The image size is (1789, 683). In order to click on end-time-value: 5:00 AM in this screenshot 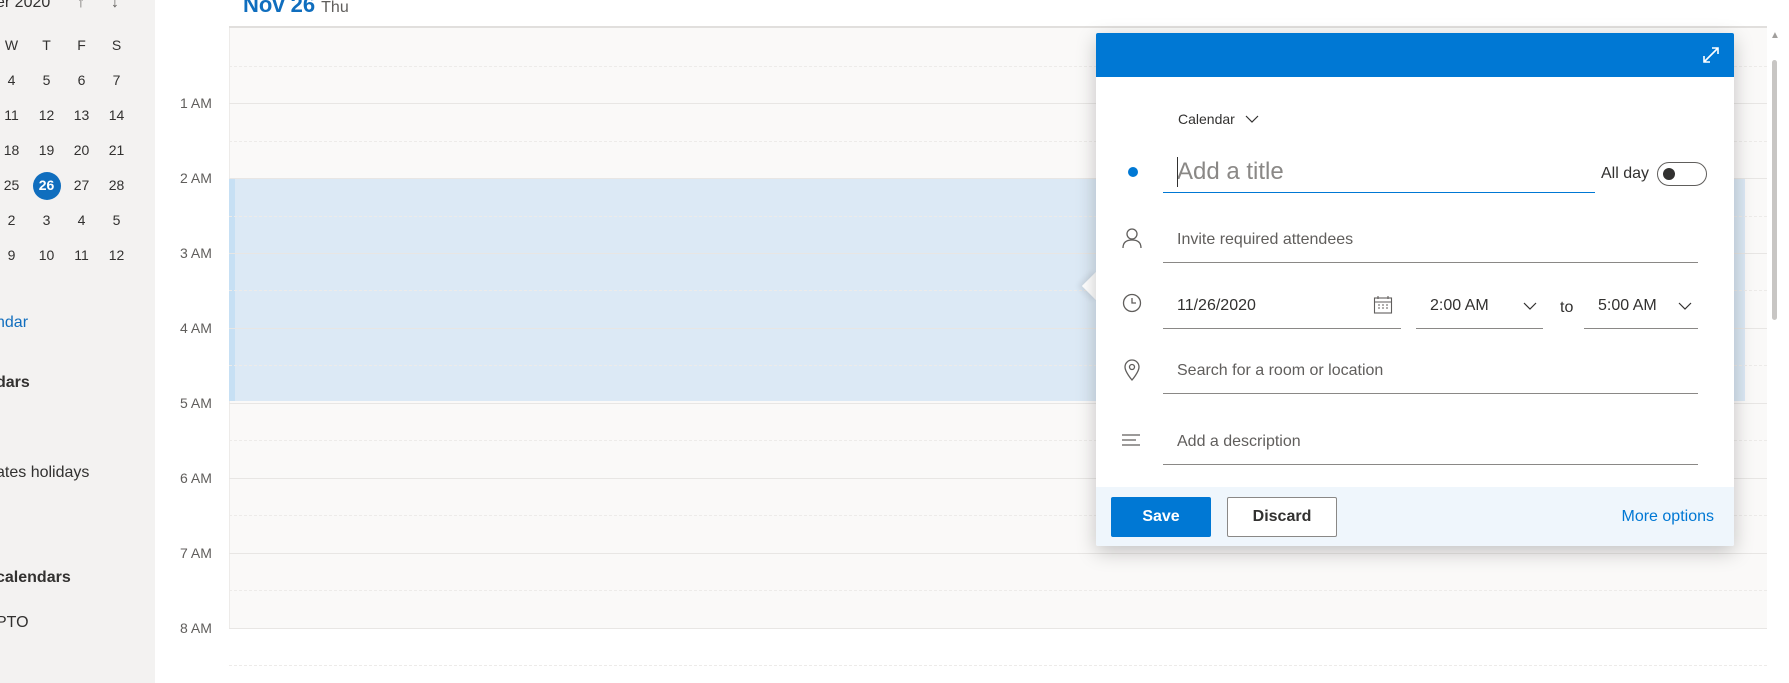, I will do `click(1627, 305)`.